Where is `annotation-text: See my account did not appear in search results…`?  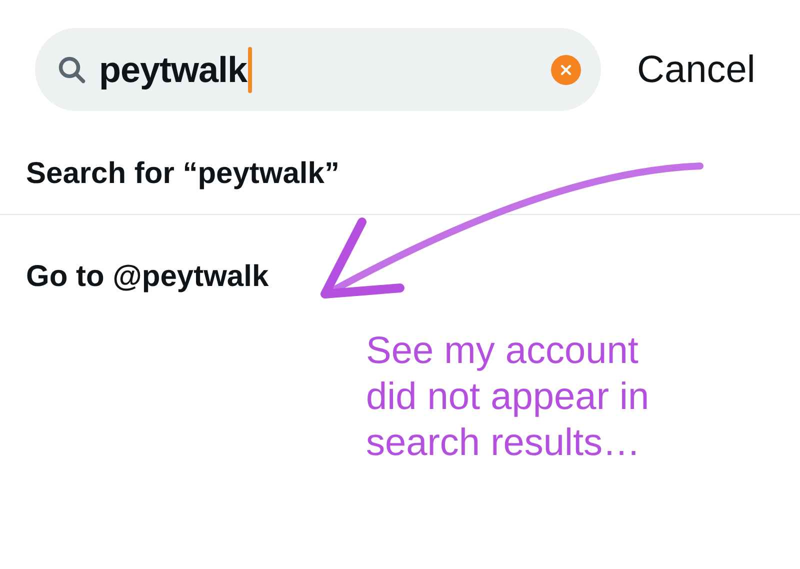
annotation-text: See my account did not appear in search results… is located at coordinates (508, 397).